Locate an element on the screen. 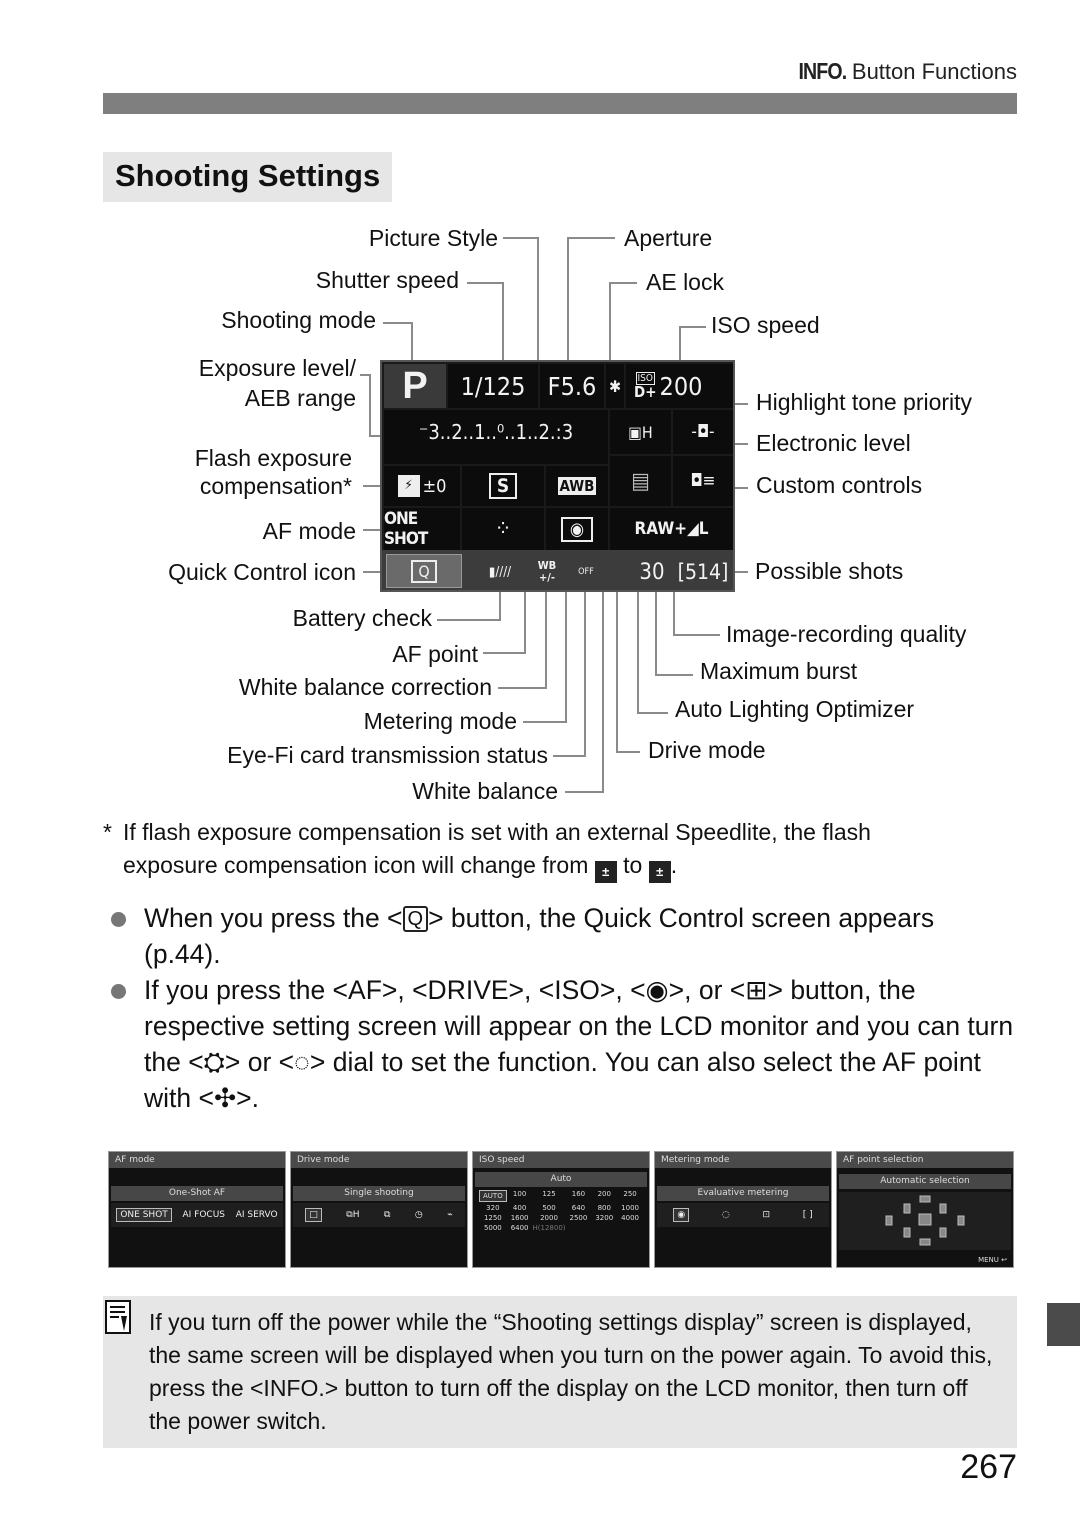 The width and height of the screenshot is (1080, 1521). self-timer-2s-icon: ⌁ is located at coordinates (449, 1215).